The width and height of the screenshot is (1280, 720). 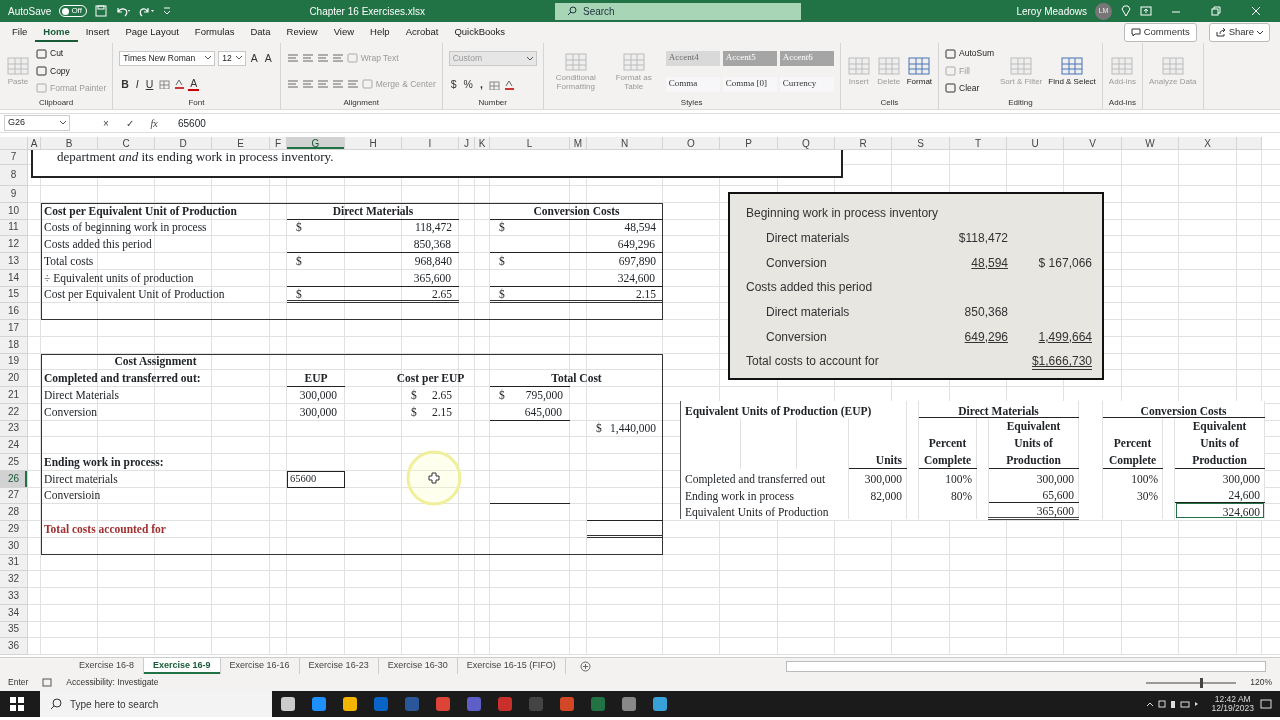 I want to click on column-header: L, so click(x=530, y=143).